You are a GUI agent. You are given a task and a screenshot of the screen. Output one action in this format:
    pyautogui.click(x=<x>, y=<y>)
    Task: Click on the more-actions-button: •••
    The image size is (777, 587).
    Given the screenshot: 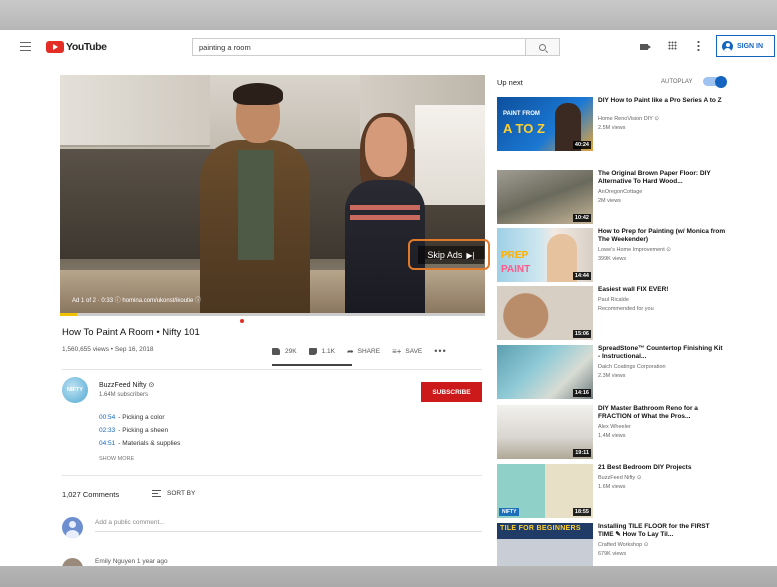 What is the action you would take?
    pyautogui.click(x=440, y=351)
    